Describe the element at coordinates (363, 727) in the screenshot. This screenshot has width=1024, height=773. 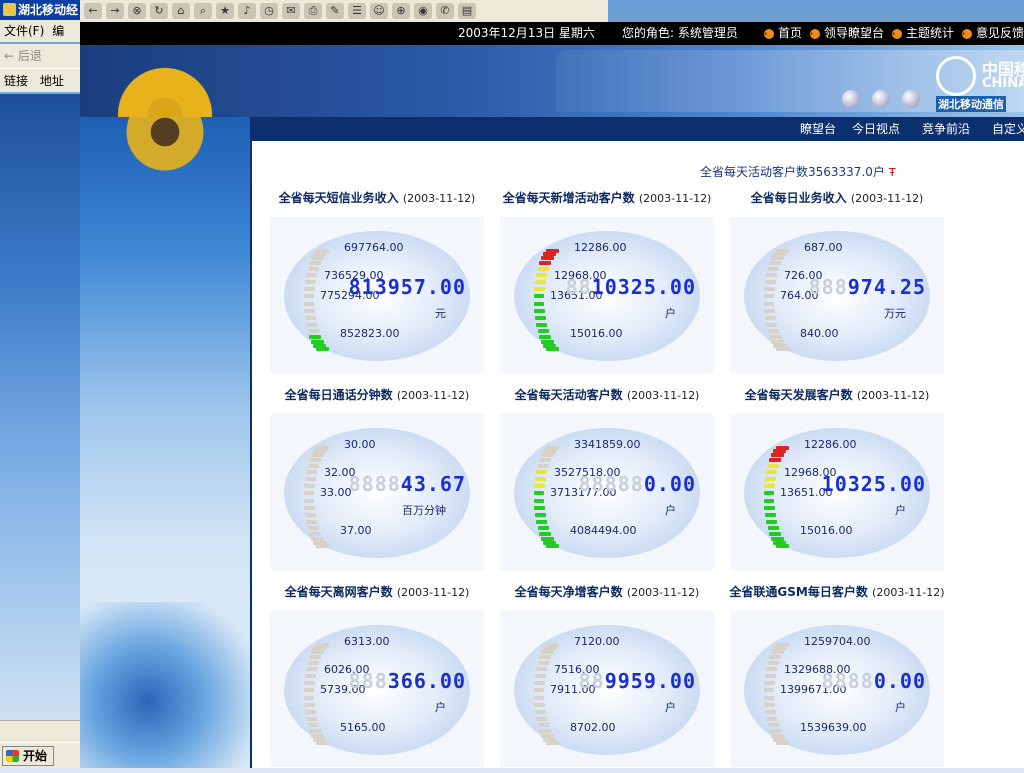
I see `gauge-label: 5165.00` at that location.